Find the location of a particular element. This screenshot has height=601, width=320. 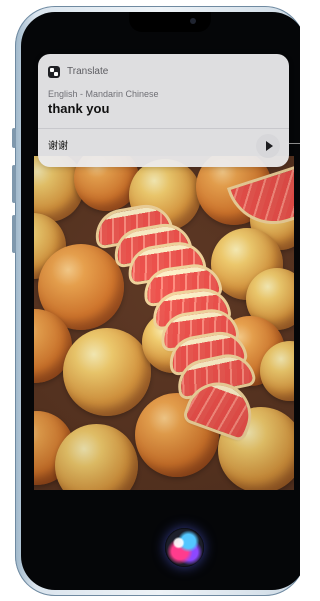

play-icon is located at coordinates (269, 146).